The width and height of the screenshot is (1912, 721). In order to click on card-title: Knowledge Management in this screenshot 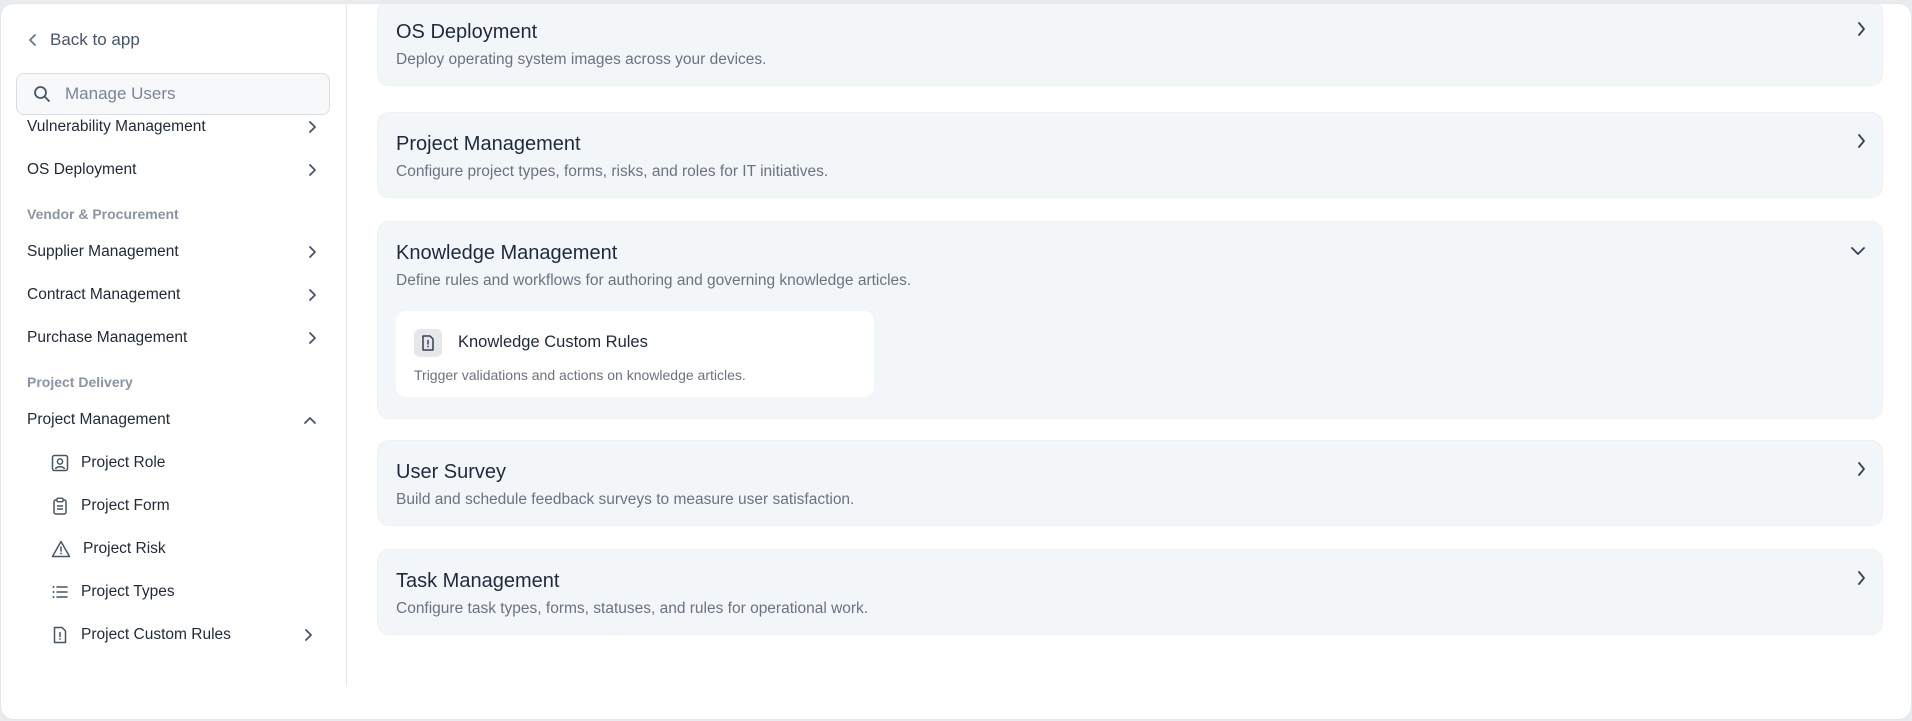, I will do `click(507, 253)`.